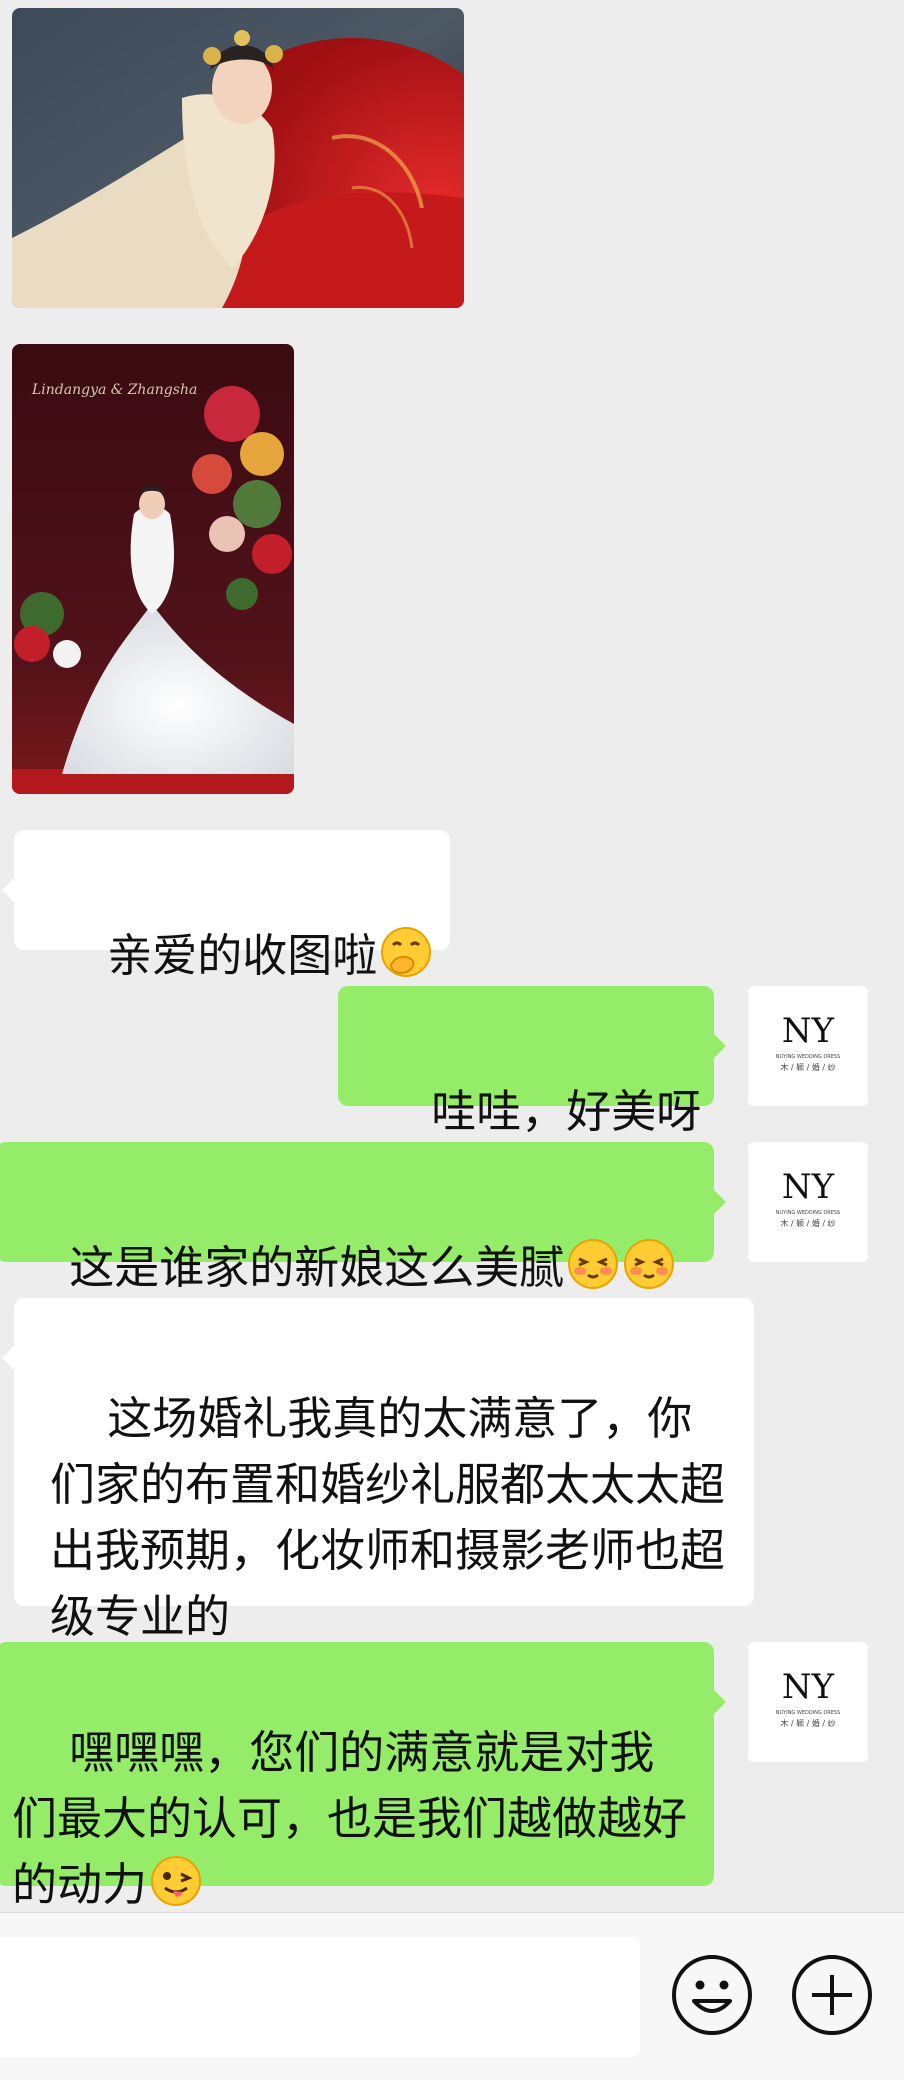  Describe the element at coordinates (176, 1881) in the screenshot. I see `winking-tongue-emoji` at that location.